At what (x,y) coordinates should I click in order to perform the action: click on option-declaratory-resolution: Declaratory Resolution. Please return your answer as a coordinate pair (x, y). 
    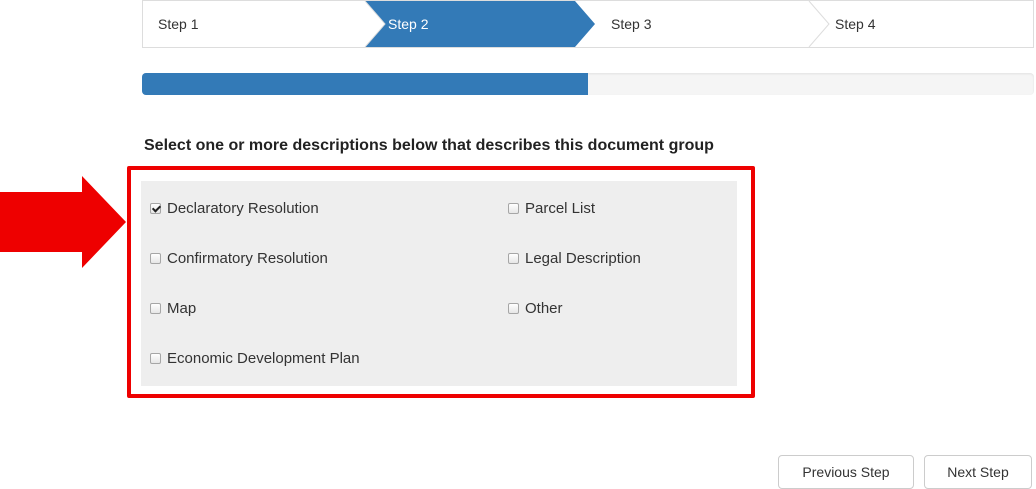
    Looking at the image, I should click on (234, 208).